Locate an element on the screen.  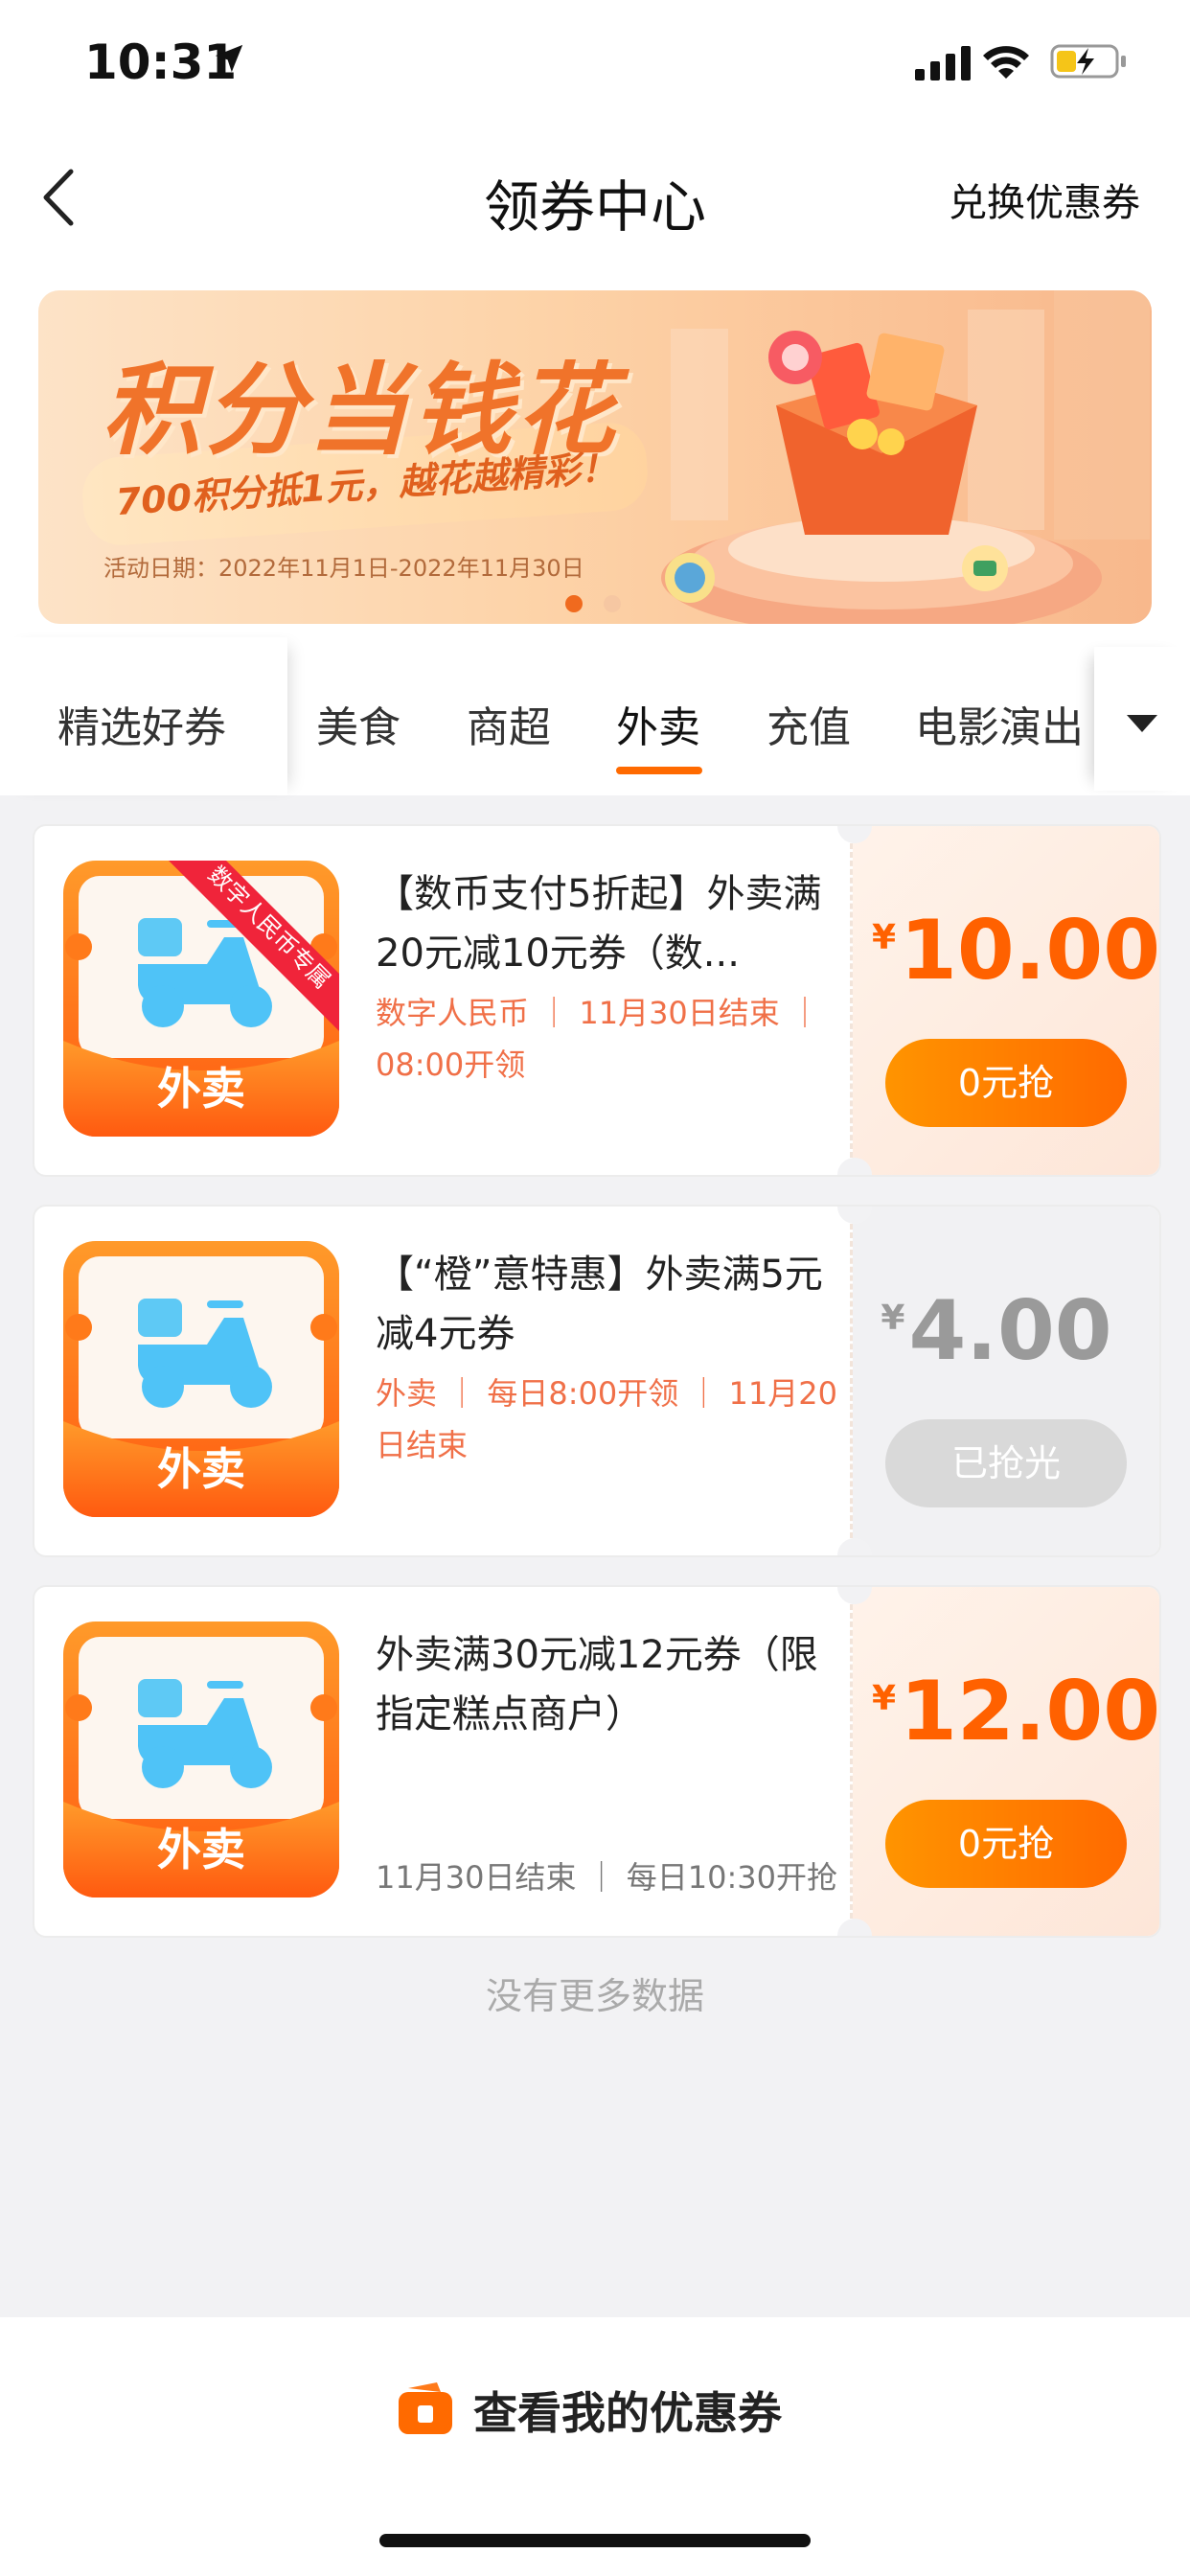
takeout-scooter-icon: 外卖 数字人民币专属 is located at coordinates (201, 999).